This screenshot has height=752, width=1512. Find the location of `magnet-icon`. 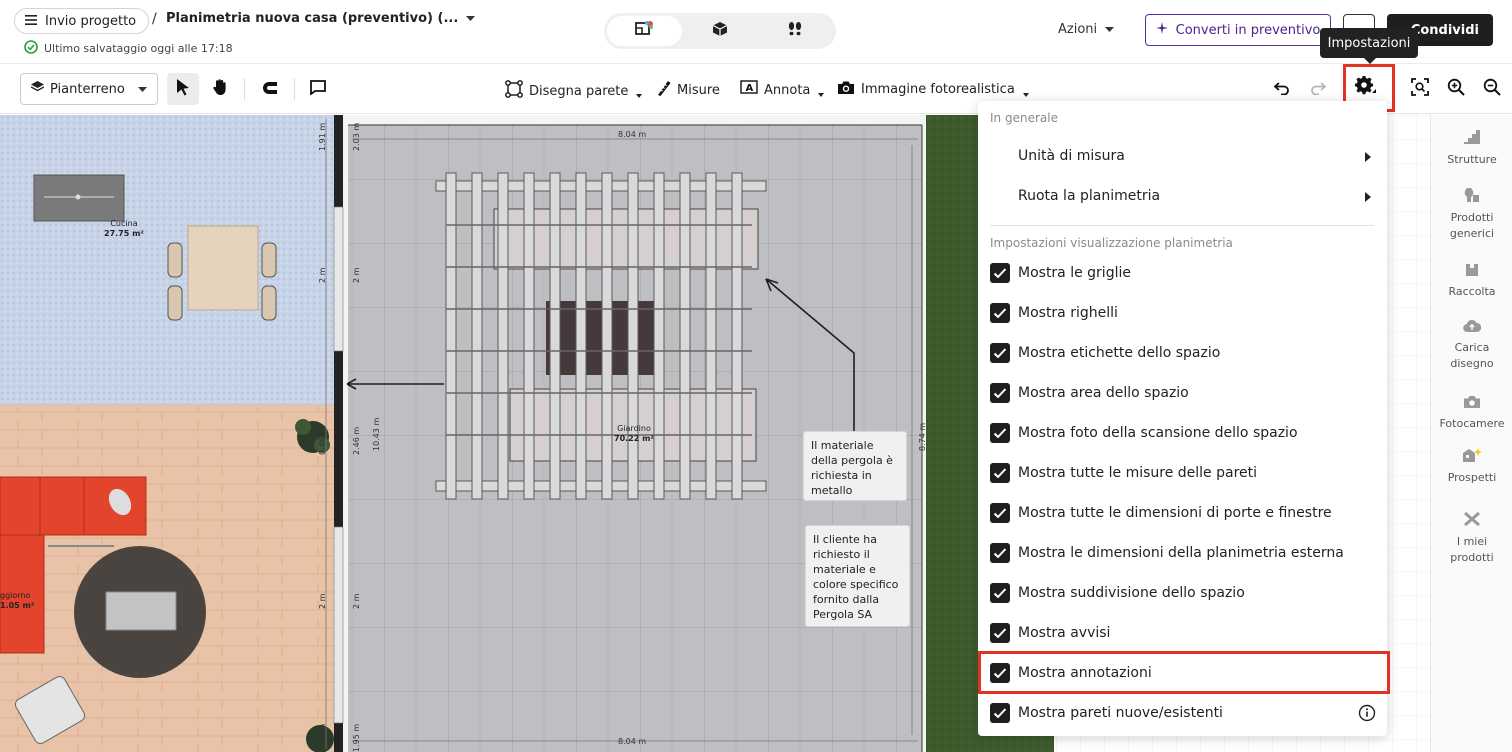

magnet-icon is located at coordinates (270, 89).